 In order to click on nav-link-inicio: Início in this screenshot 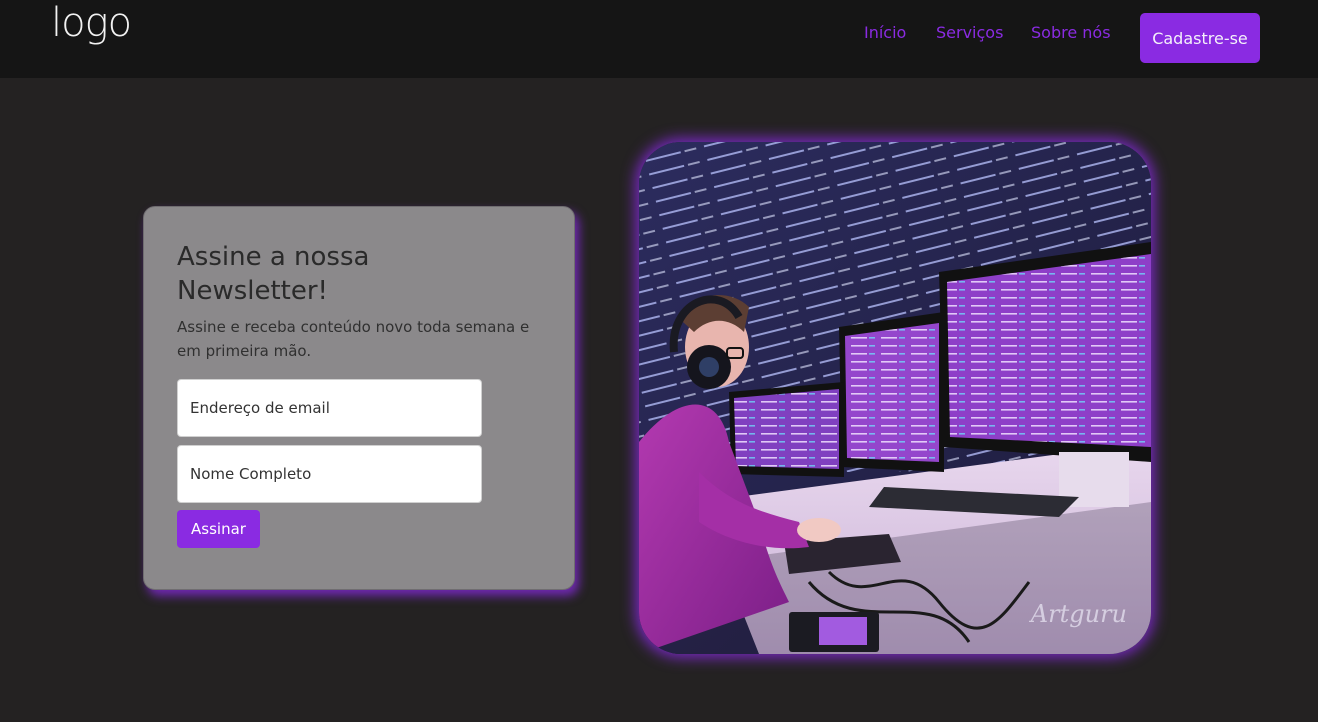, I will do `click(885, 33)`.